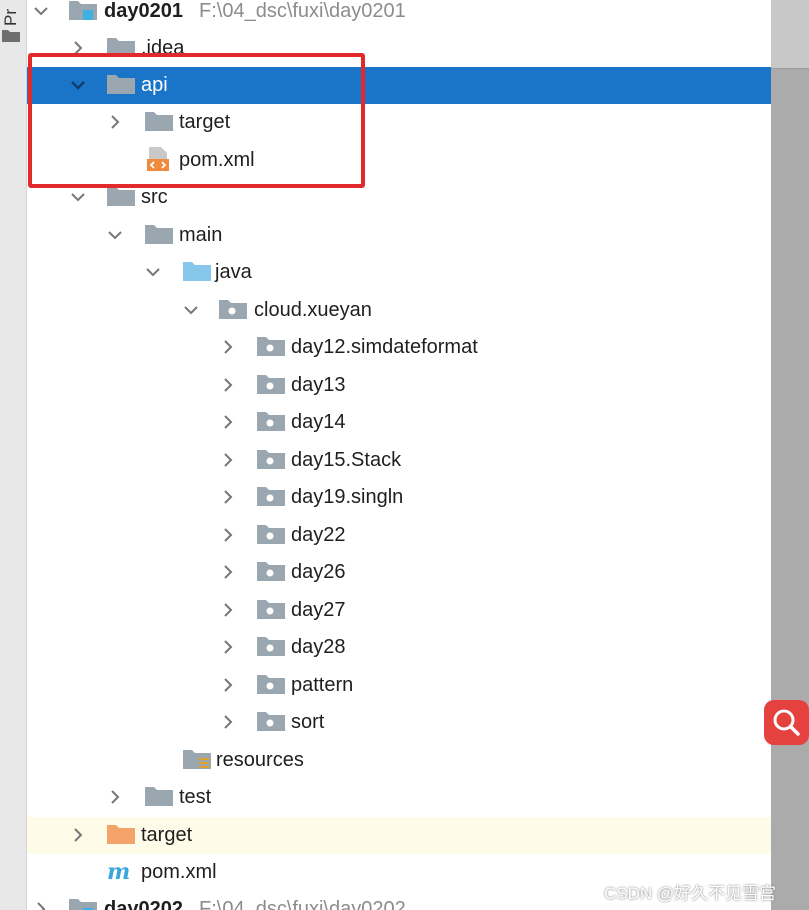 This screenshot has width=809, height=910. I want to click on maven-icon: m, so click(118, 871).